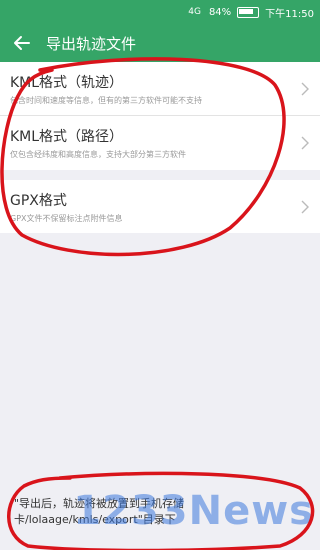 Image resolution: width=320 pixels, height=550 pixels. I want to click on battery-icon, so click(248, 12).